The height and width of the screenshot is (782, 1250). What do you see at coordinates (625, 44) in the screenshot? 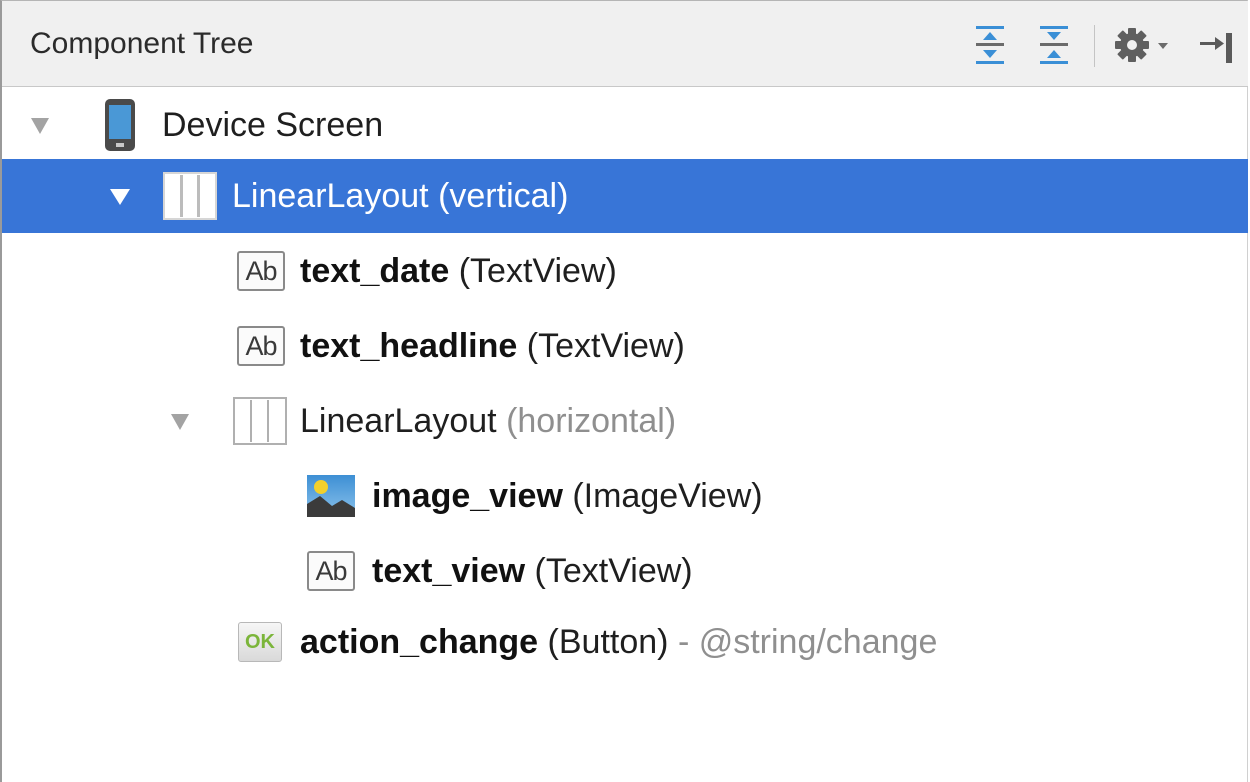
I see `panel-header: Component Tree` at bounding box center [625, 44].